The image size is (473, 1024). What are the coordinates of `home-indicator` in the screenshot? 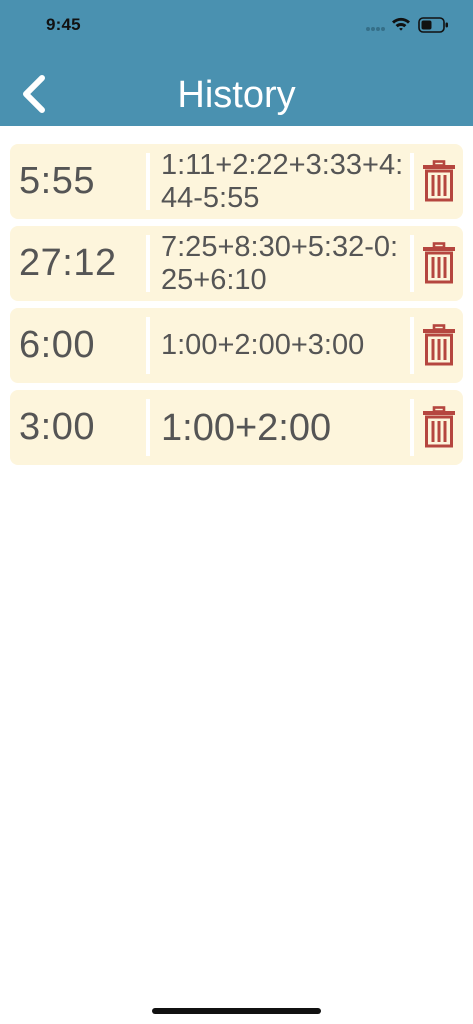 It's located at (236, 1011).